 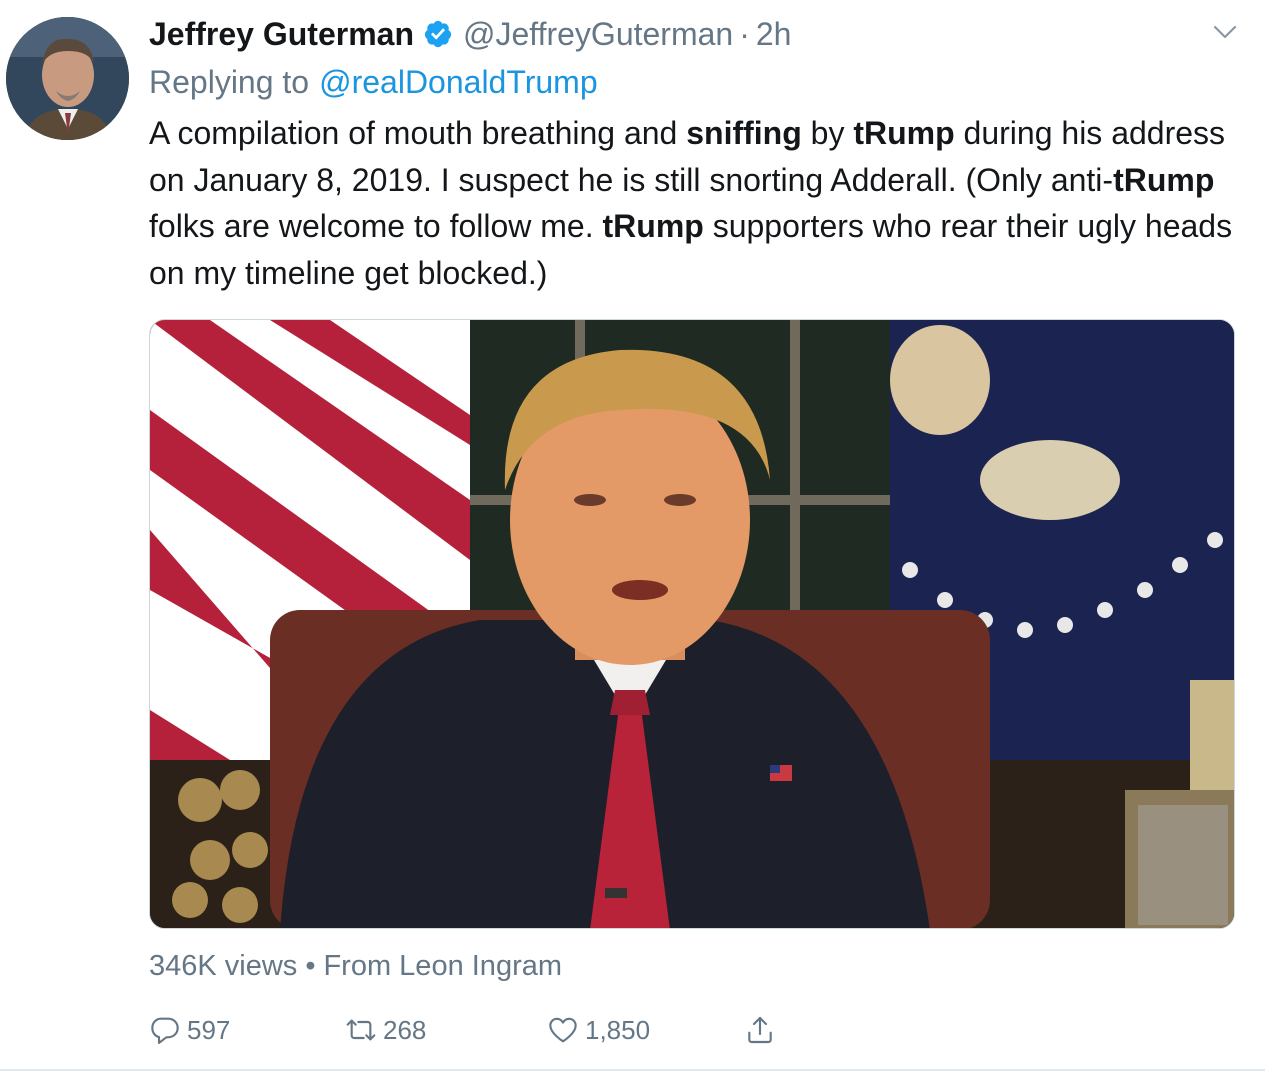 I want to click on reply-button: 597, so click(x=189, y=1030).